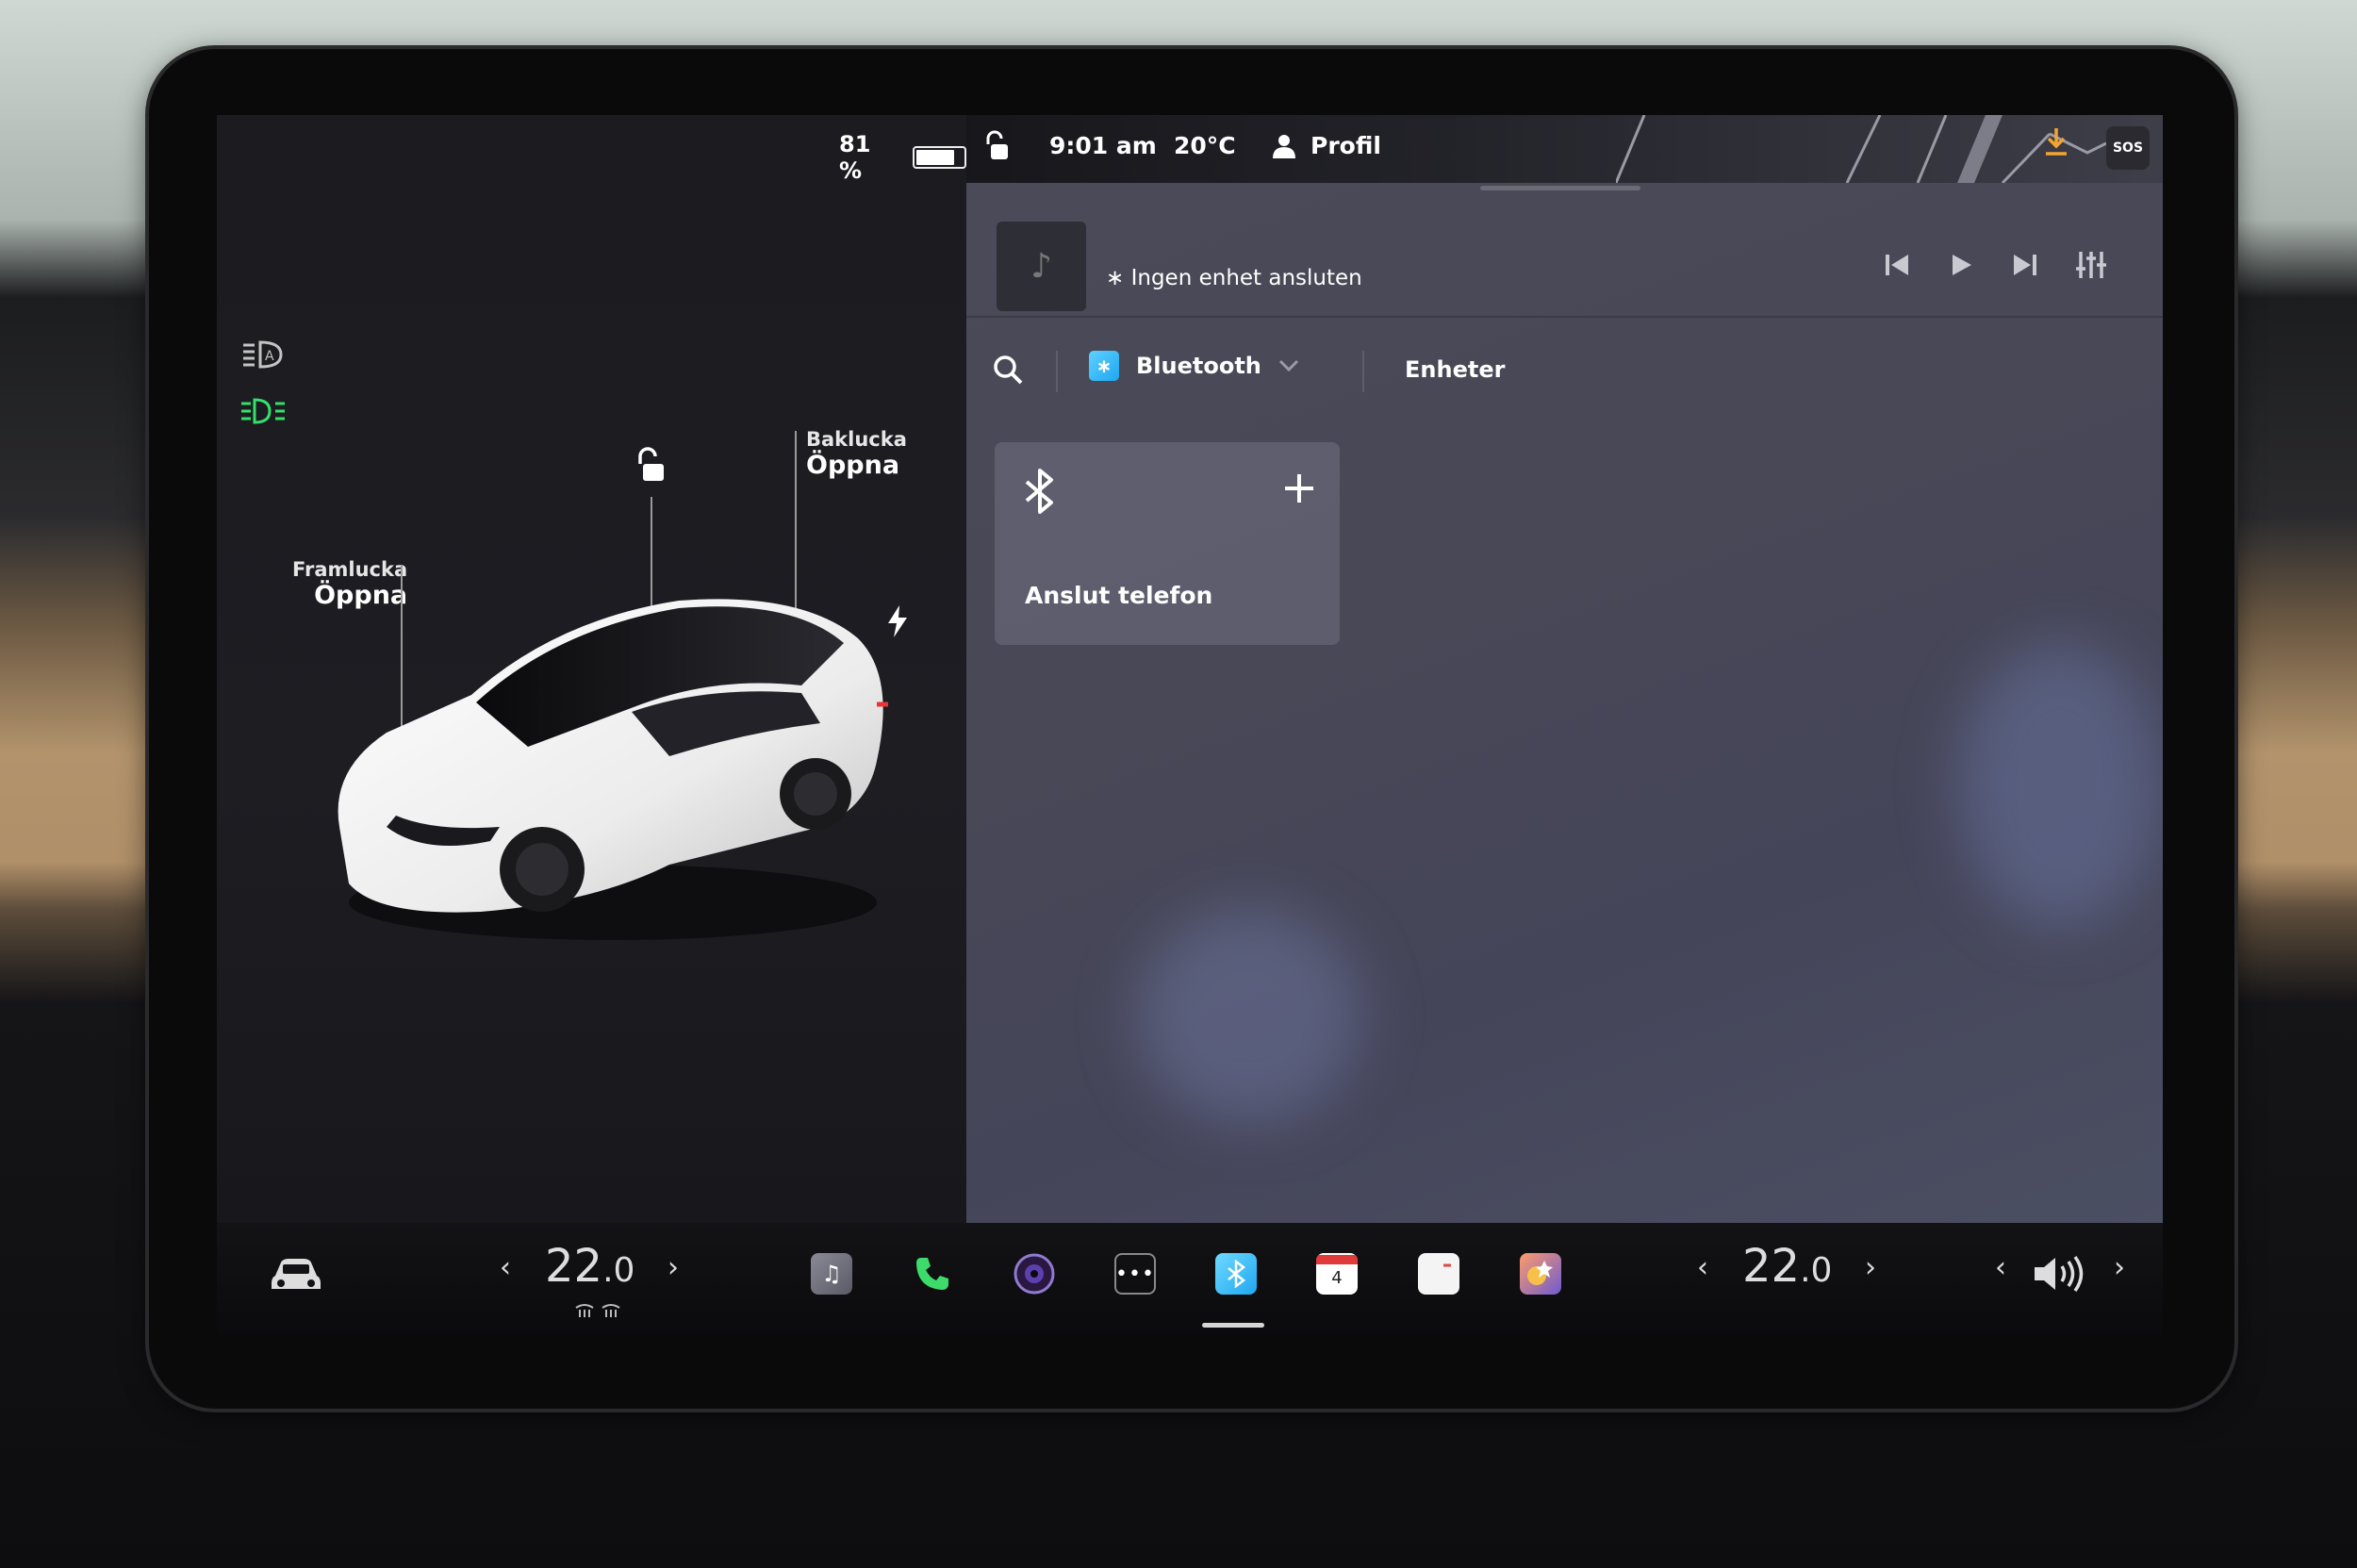 The height and width of the screenshot is (1568, 2357). Describe the element at coordinates (1299, 491) in the screenshot. I see `add-device-icon` at that location.